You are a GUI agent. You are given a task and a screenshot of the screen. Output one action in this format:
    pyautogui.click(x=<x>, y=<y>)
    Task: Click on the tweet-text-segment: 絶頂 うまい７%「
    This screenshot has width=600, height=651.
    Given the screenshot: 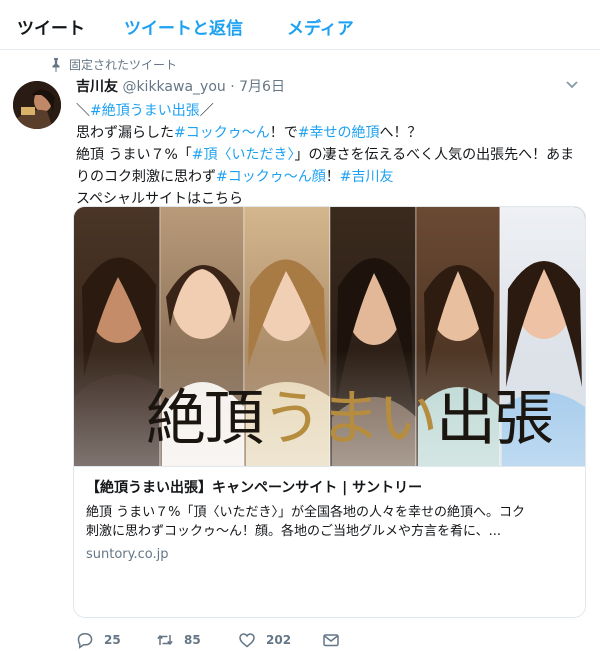 What is the action you would take?
    pyautogui.click(x=134, y=155)
    